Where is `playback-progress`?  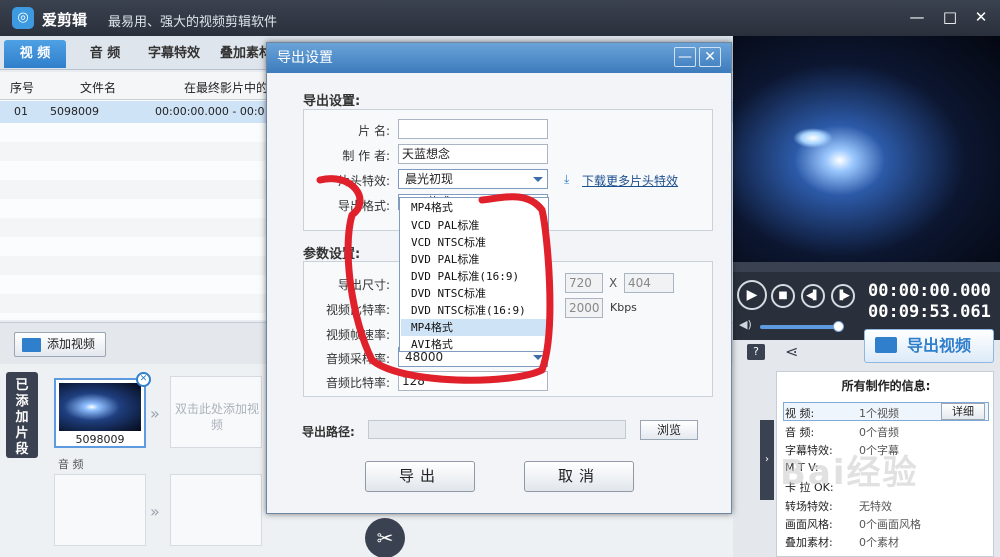
playback-progress is located at coordinates (866, 267).